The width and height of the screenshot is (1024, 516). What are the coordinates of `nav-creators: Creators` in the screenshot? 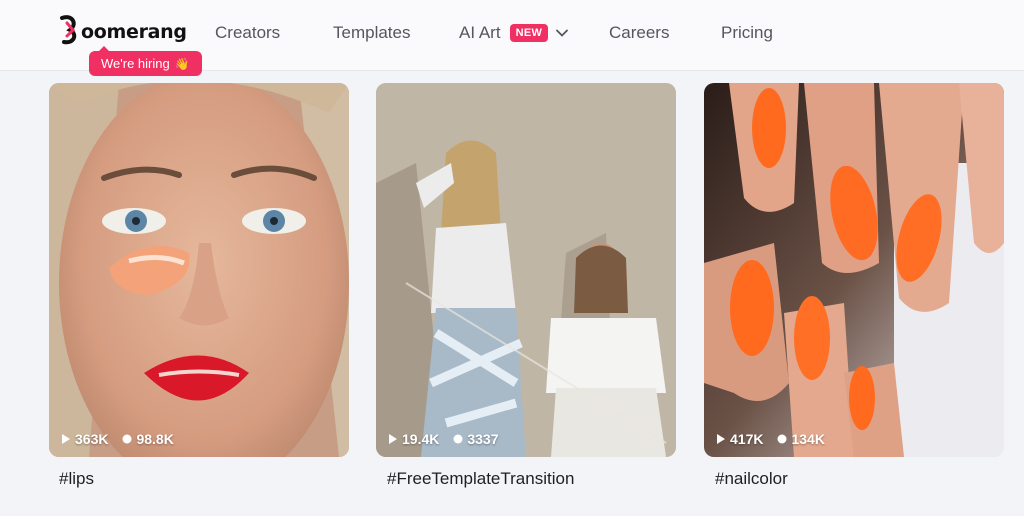 It's located at (247, 33).